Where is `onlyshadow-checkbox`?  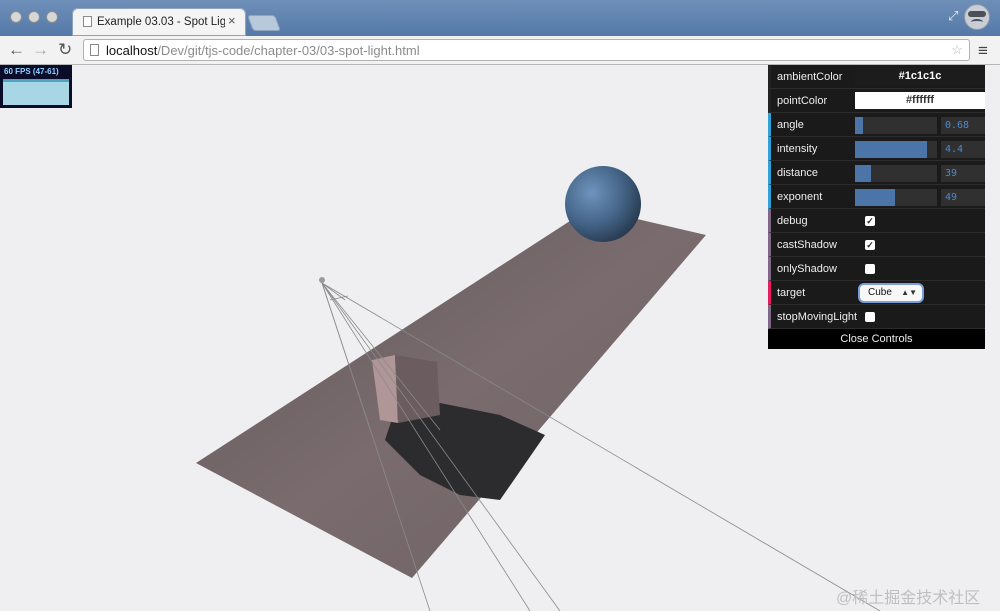 onlyshadow-checkbox is located at coordinates (870, 269).